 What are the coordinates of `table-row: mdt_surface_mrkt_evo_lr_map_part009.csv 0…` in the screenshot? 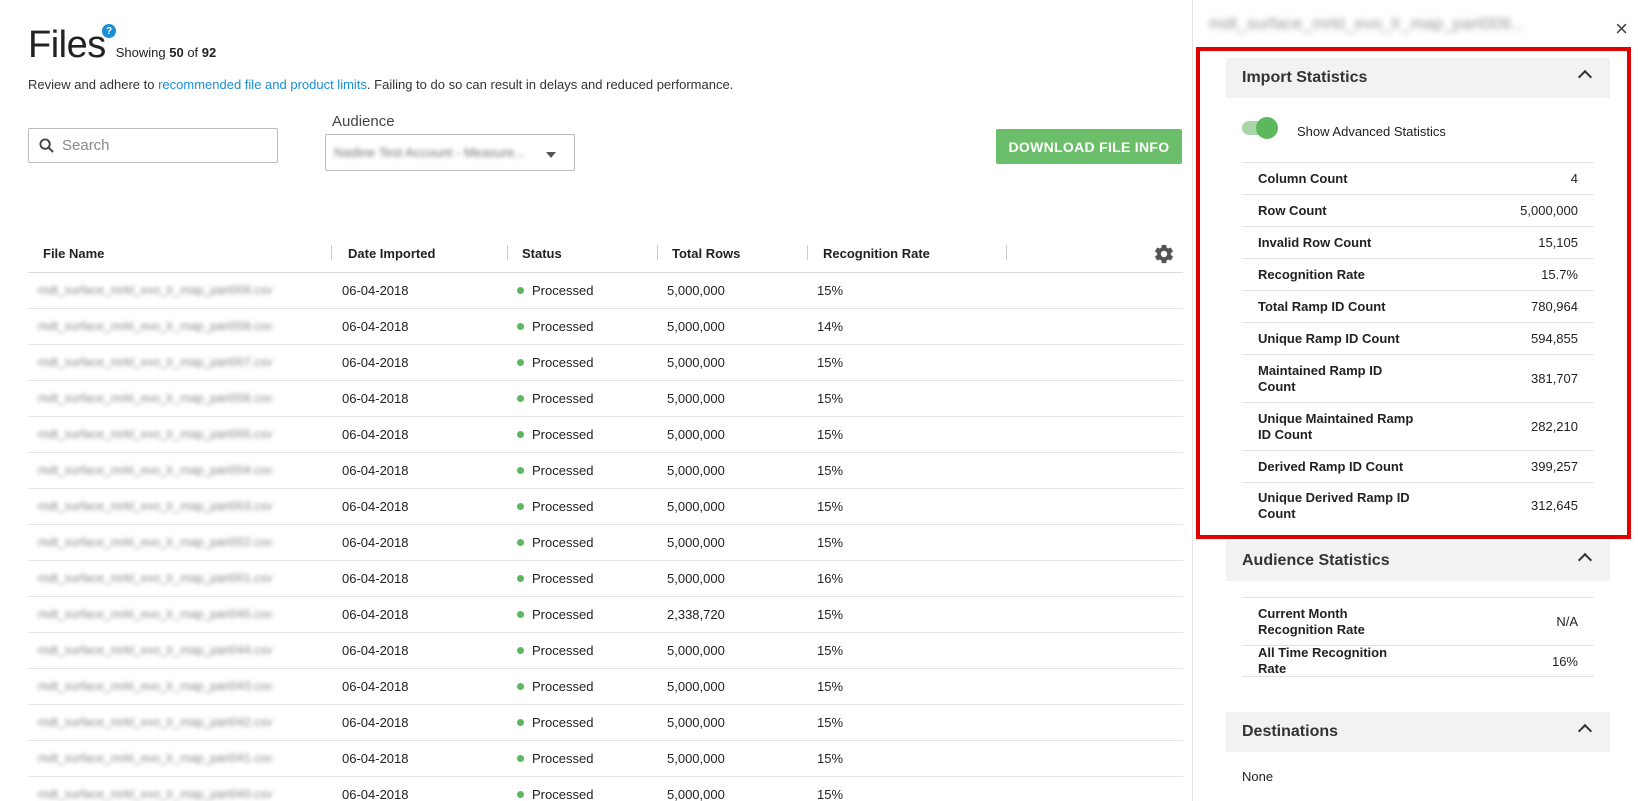 It's located at (605, 291).